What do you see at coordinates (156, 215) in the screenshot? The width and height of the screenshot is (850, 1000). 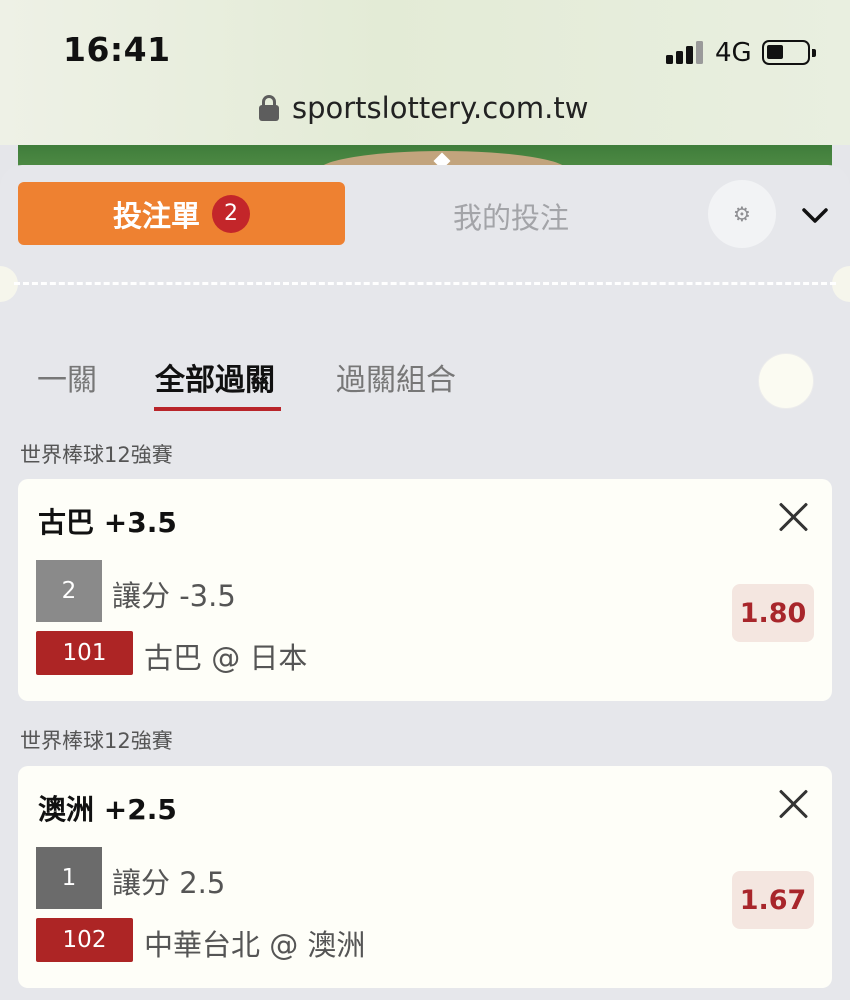 I see `betslip-label: 投注單` at bounding box center [156, 215].